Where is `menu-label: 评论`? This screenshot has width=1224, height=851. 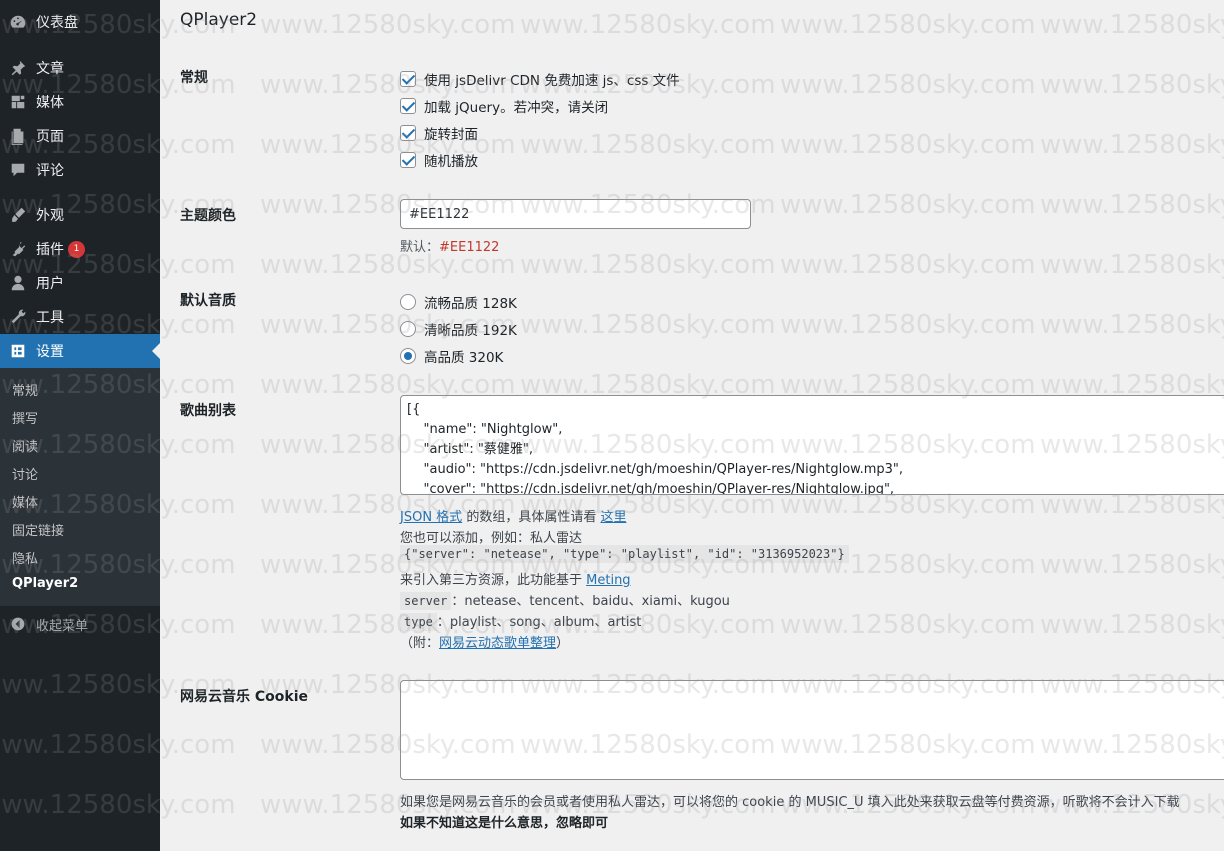 menu-label: 评论 is located at coordinates (50, 171).